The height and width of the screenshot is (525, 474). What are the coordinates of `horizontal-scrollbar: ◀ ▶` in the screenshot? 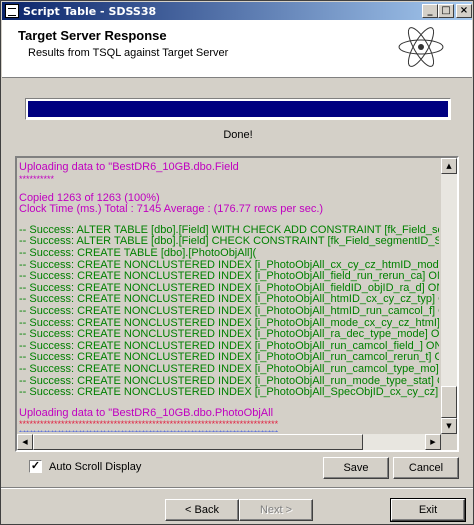 It's located at (229, 442).